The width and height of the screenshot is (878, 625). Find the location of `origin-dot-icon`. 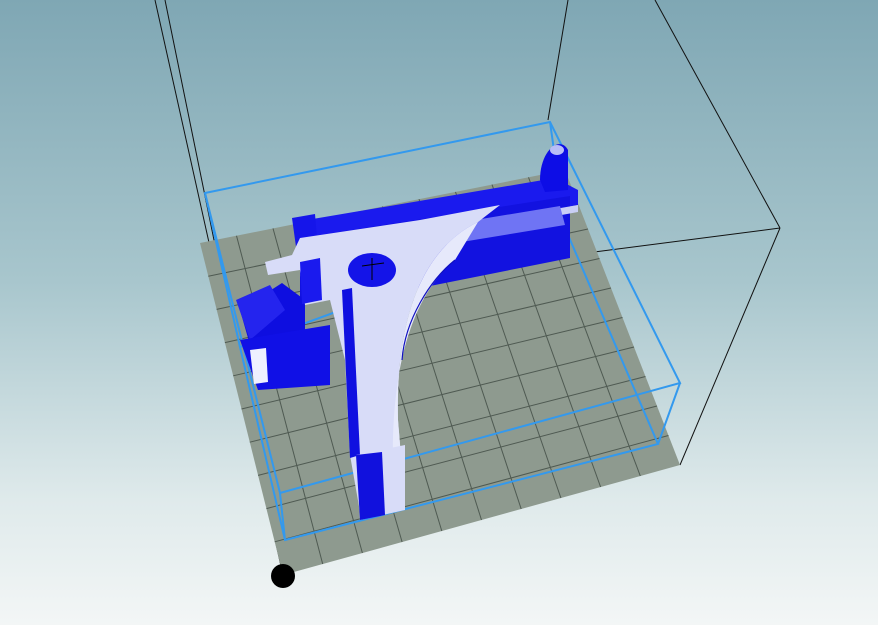

origin-dot-icon is located at coordinates (283, 576).